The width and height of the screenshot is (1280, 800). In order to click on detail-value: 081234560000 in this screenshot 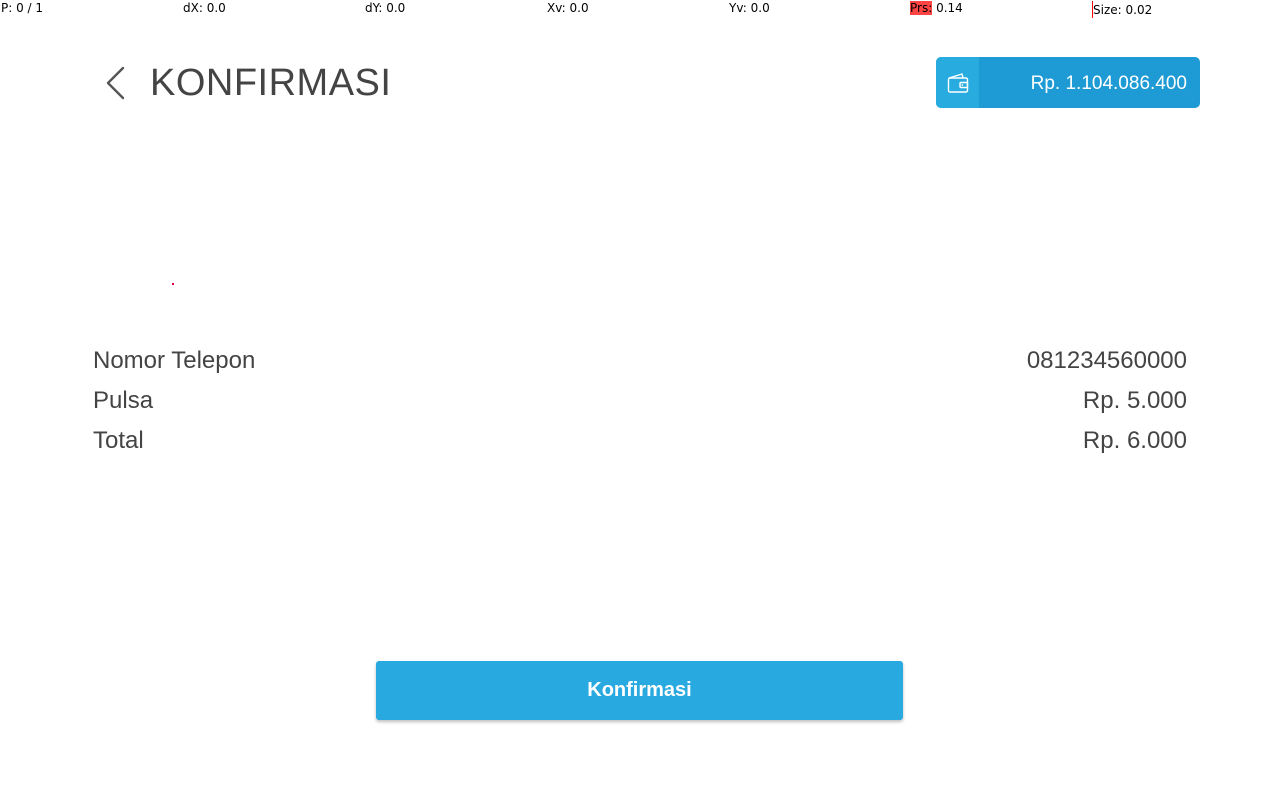, I will do `click(1106, 360)`.